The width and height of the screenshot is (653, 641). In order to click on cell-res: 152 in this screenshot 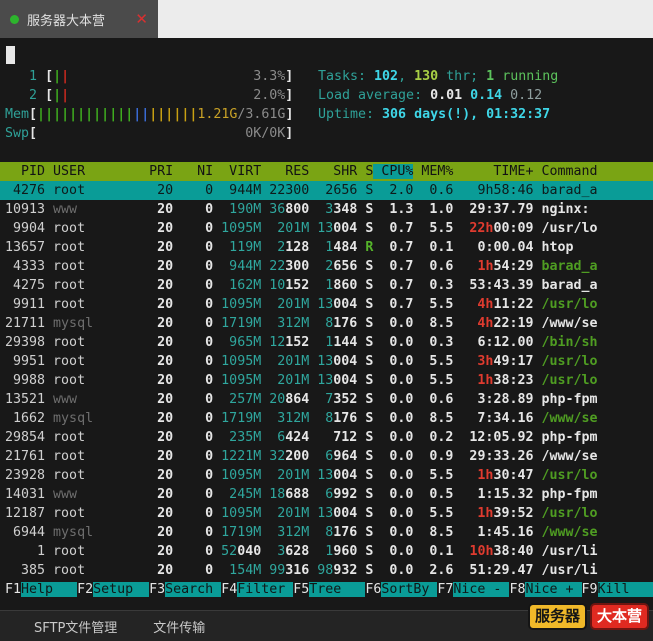, I will do `click(297, 285)`.